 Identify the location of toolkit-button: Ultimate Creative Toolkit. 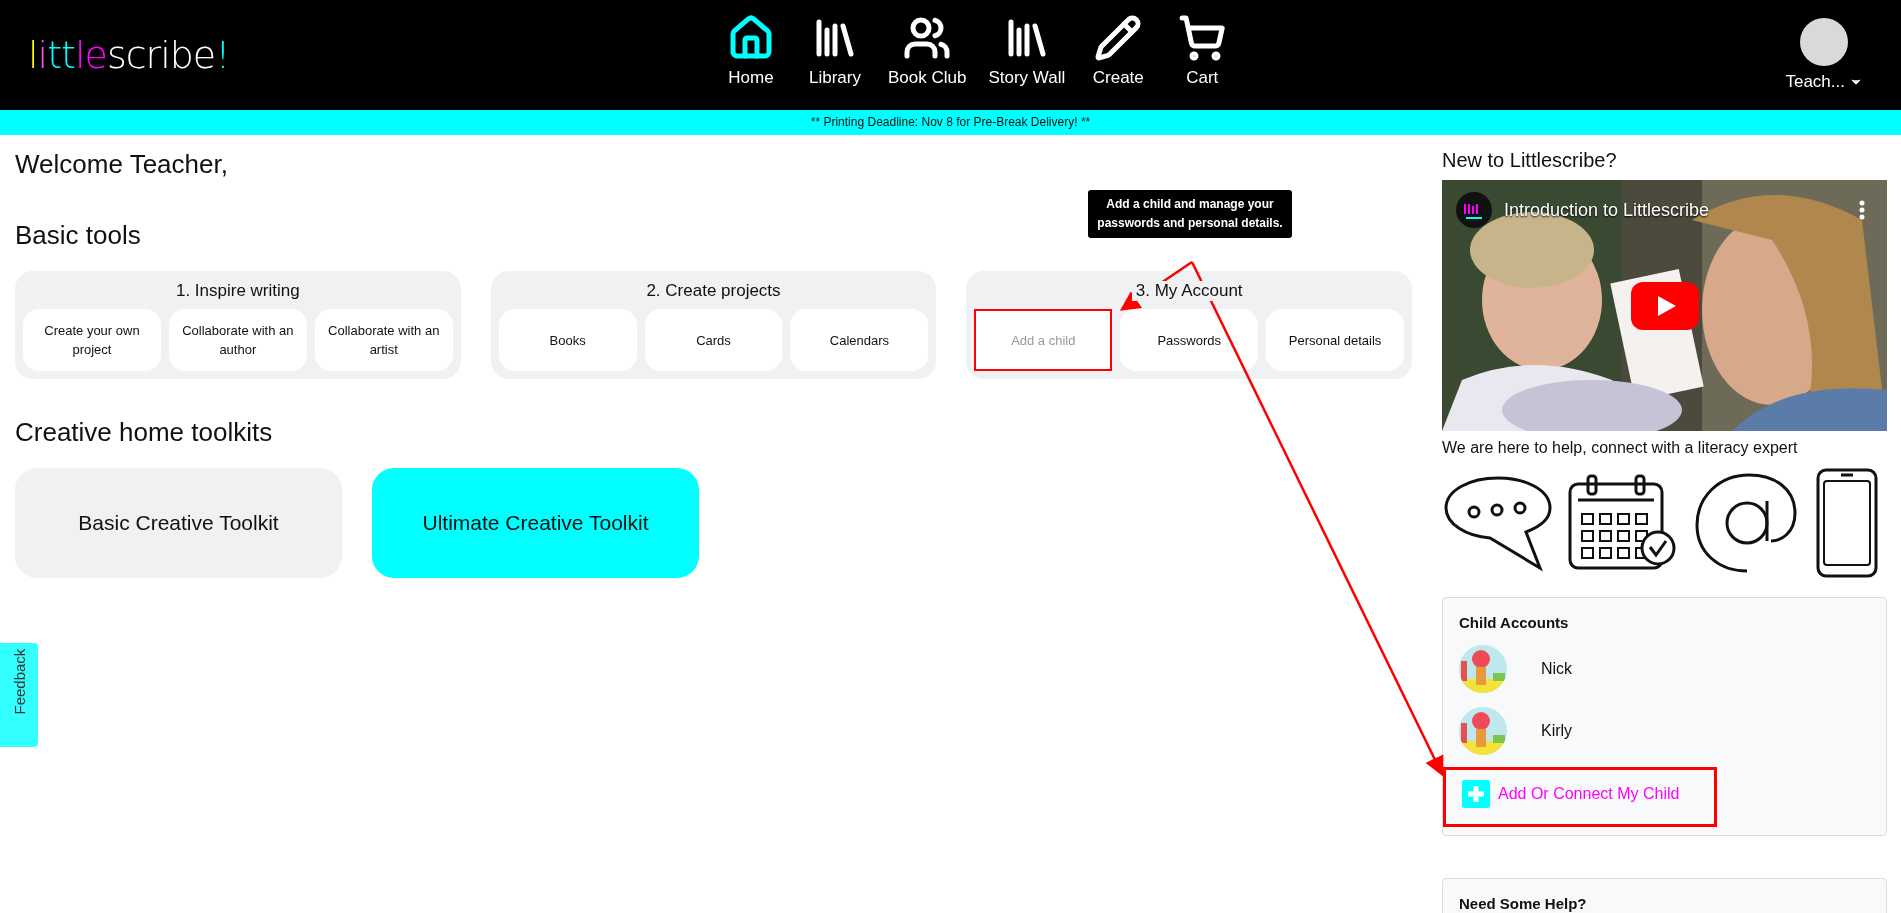
(535, 523).